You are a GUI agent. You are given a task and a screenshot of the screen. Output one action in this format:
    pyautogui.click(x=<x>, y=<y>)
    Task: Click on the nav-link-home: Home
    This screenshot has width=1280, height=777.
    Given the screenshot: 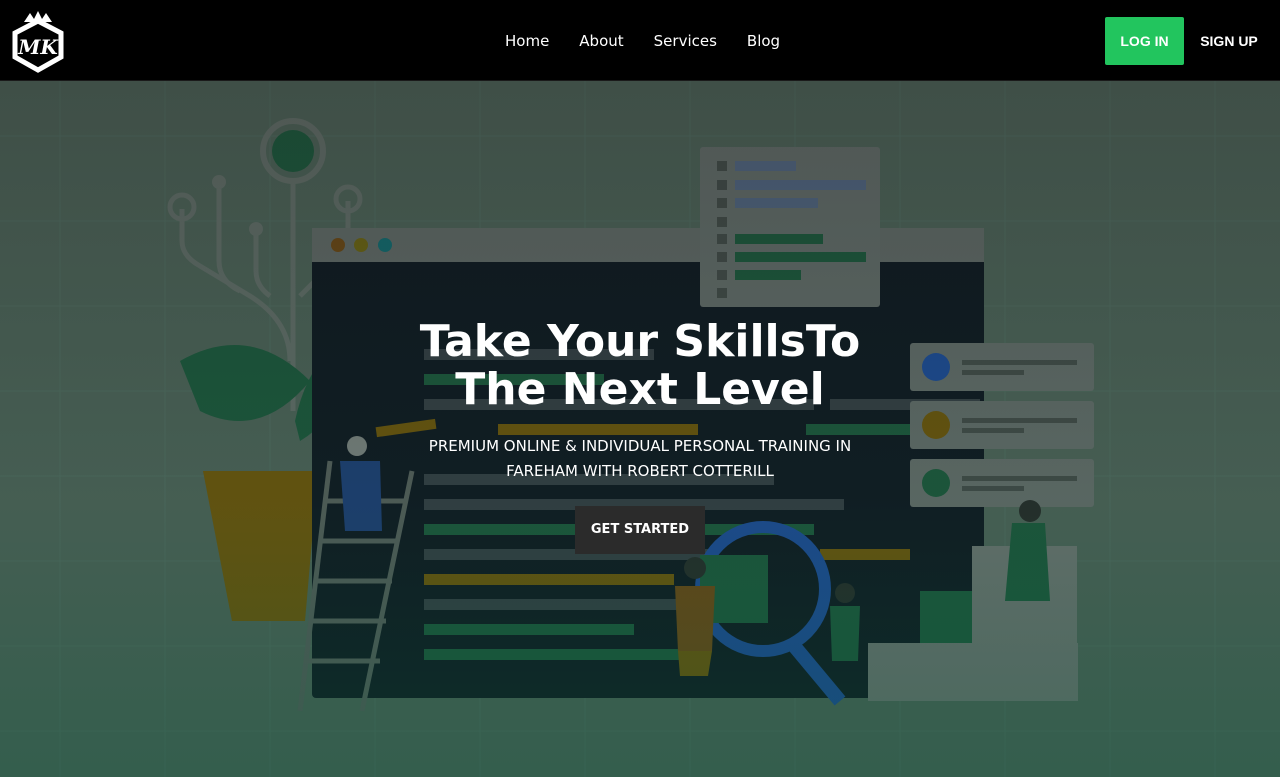 What is the action you would take?
    pyautogui.click(x=527, y=41)
    